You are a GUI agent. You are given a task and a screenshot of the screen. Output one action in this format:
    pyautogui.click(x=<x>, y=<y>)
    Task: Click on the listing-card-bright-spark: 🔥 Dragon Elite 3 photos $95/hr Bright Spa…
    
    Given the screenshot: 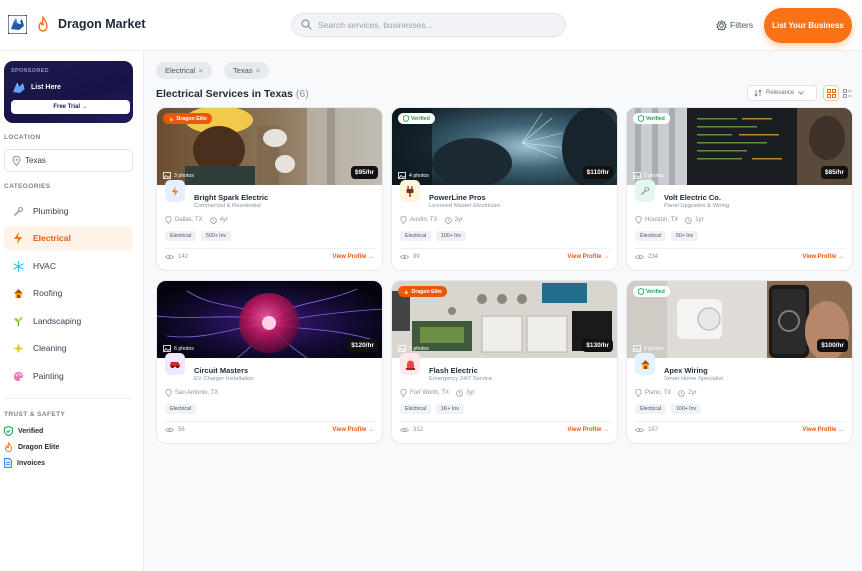 What is the action you would take?
    pyautogui.click(x=269, y=189)
    